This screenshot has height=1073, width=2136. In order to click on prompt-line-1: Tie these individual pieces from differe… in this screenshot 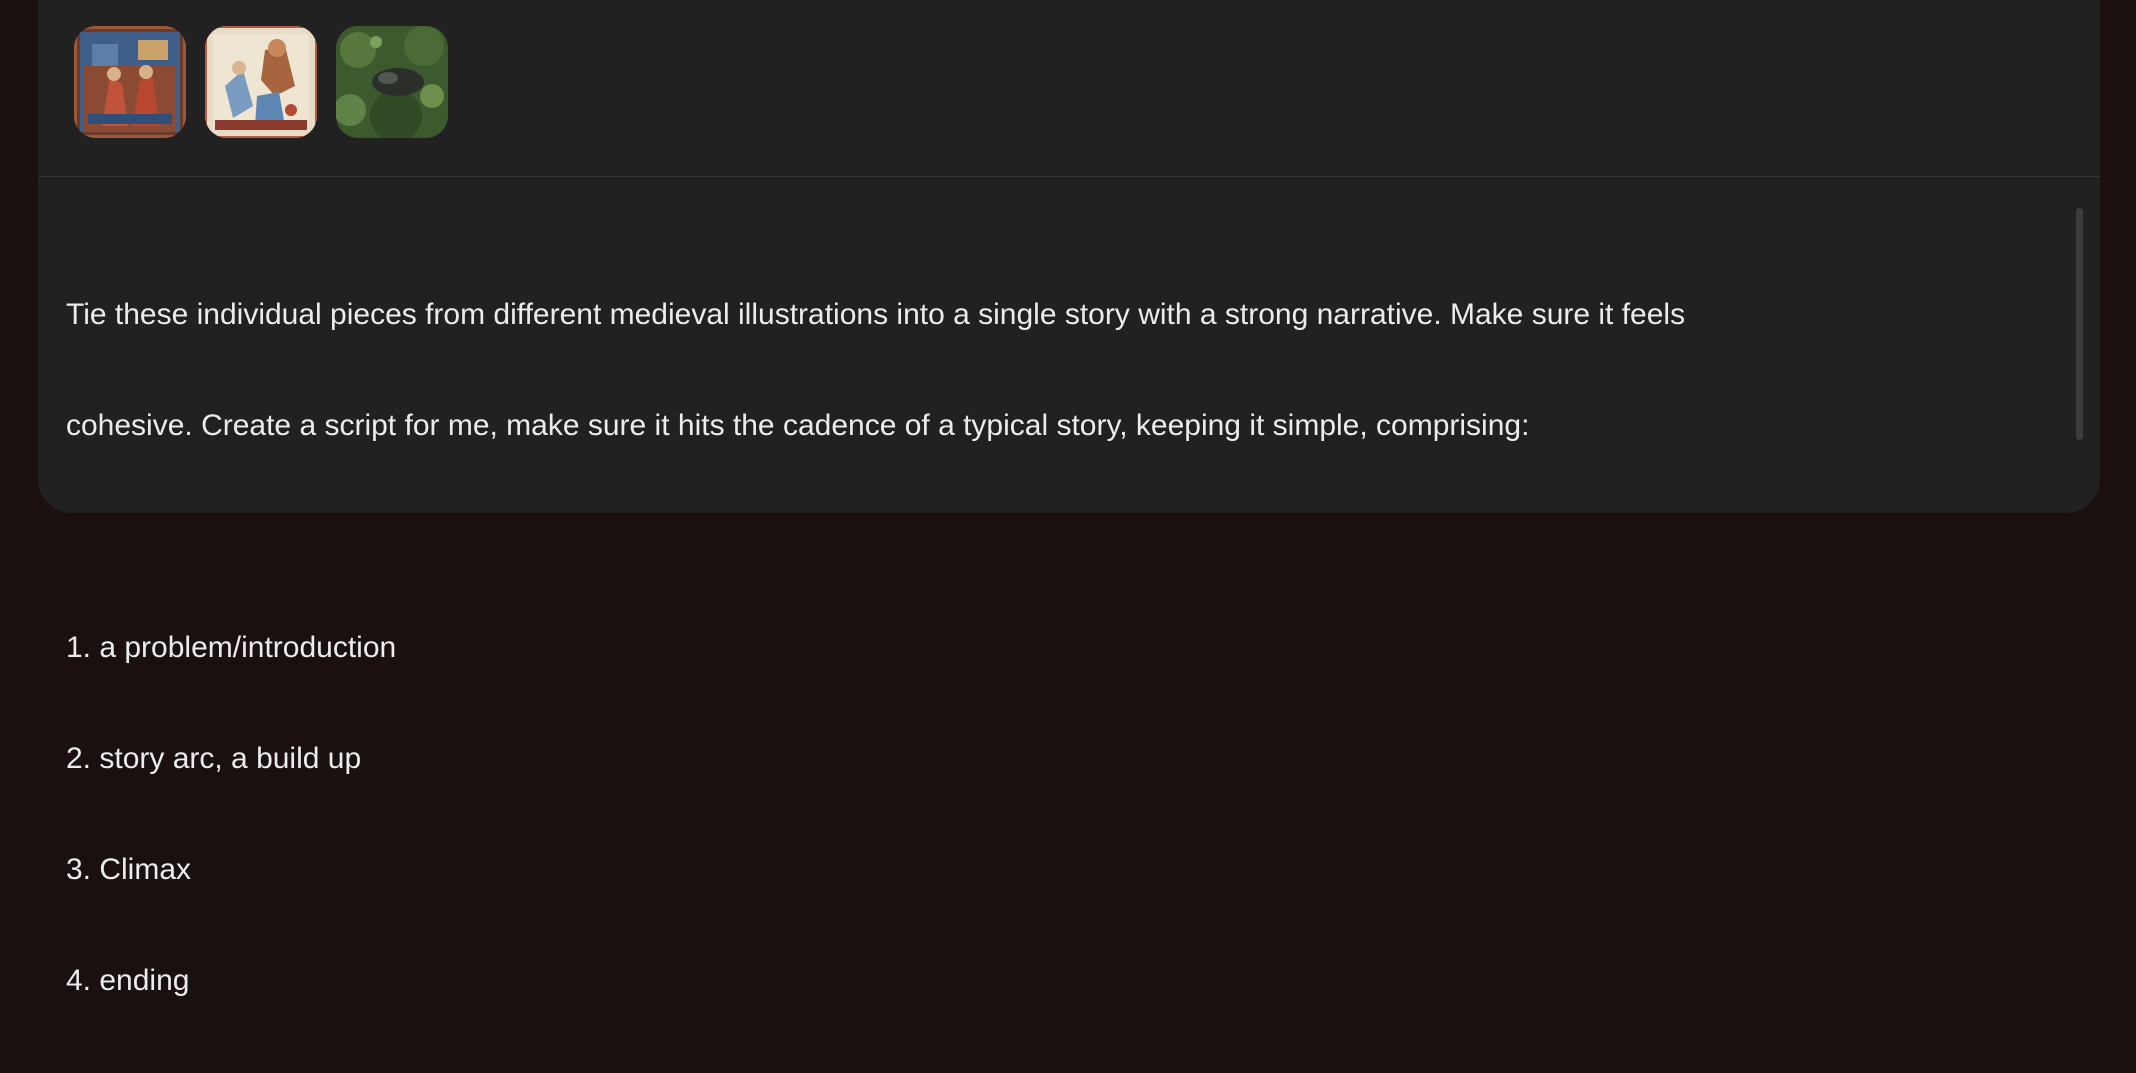, I will do `click(876, 314)`.